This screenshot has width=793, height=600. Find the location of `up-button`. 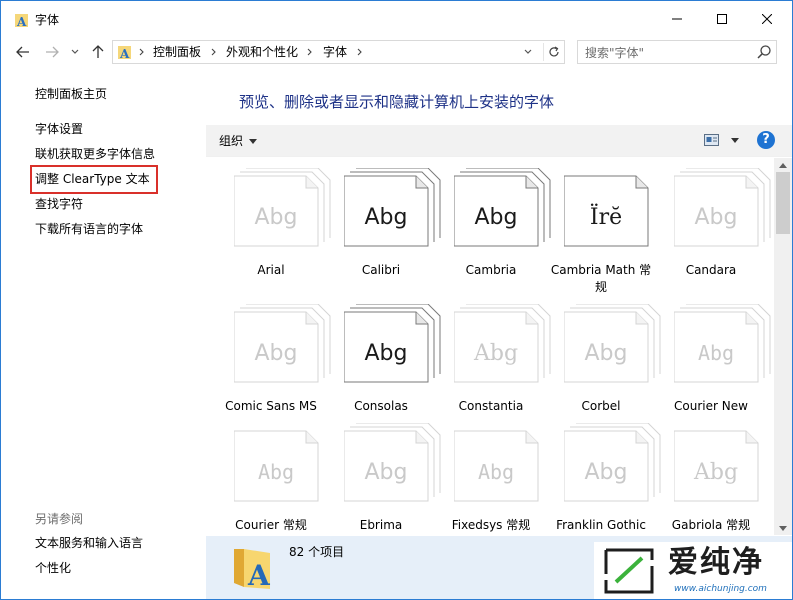

up-button is located at coordinates (98, 52).